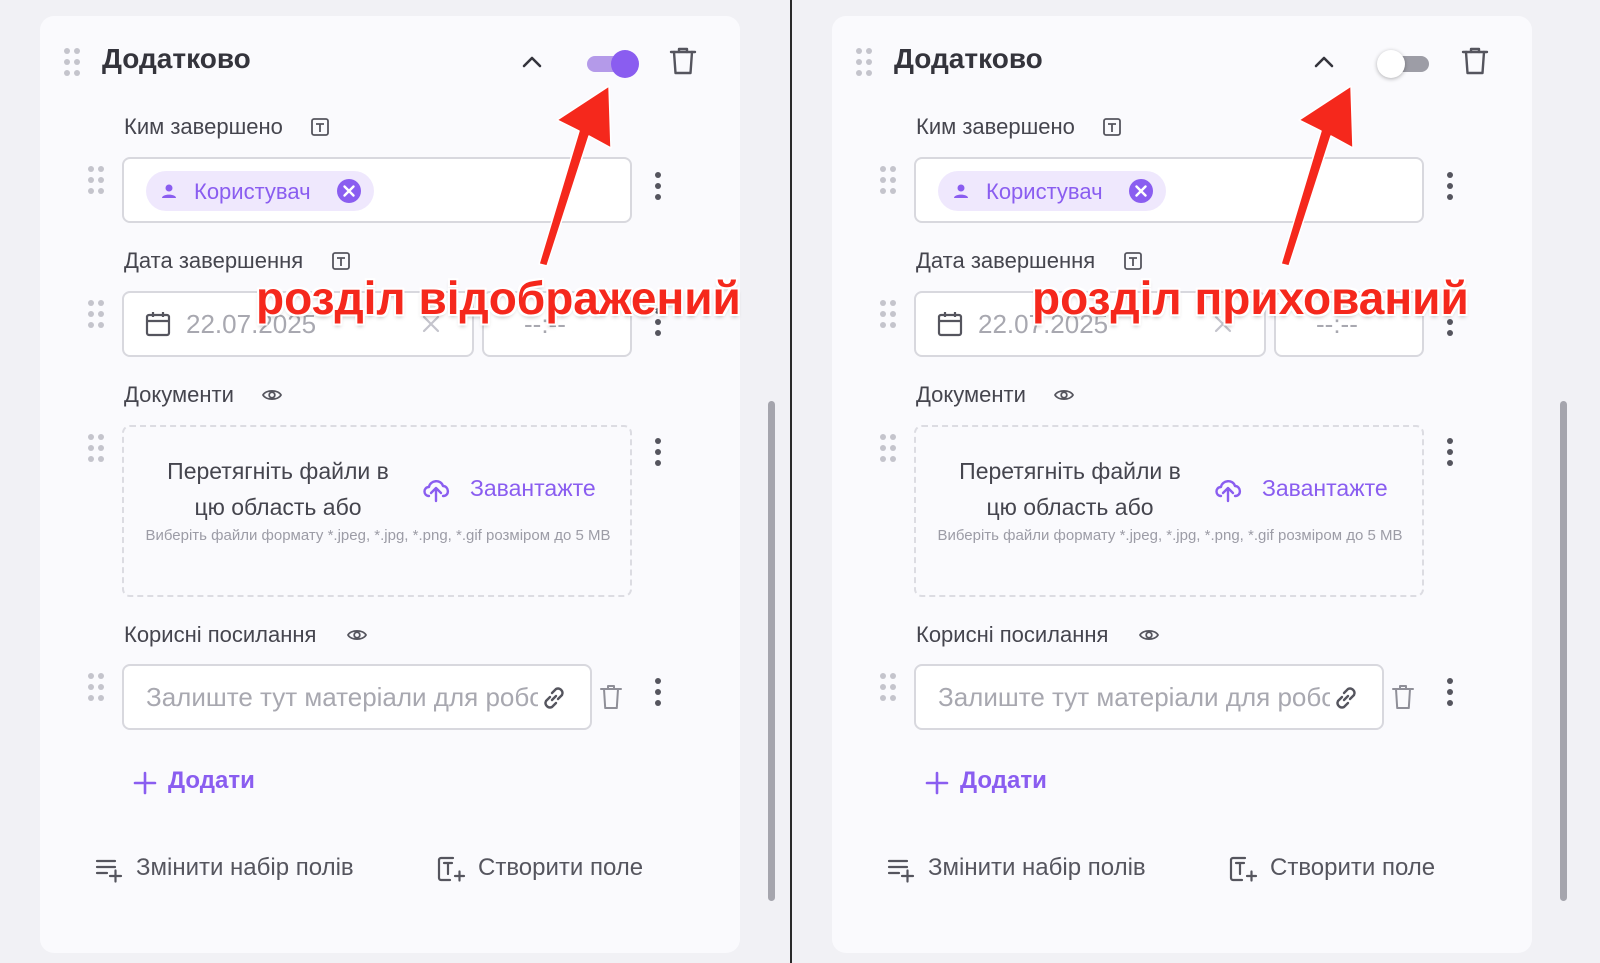 This screenshot has width=1600, height=963. Describe the element at coordinates (1250, 298) in the screenshot. I see `annotation-label: розділ прихований` at that location.